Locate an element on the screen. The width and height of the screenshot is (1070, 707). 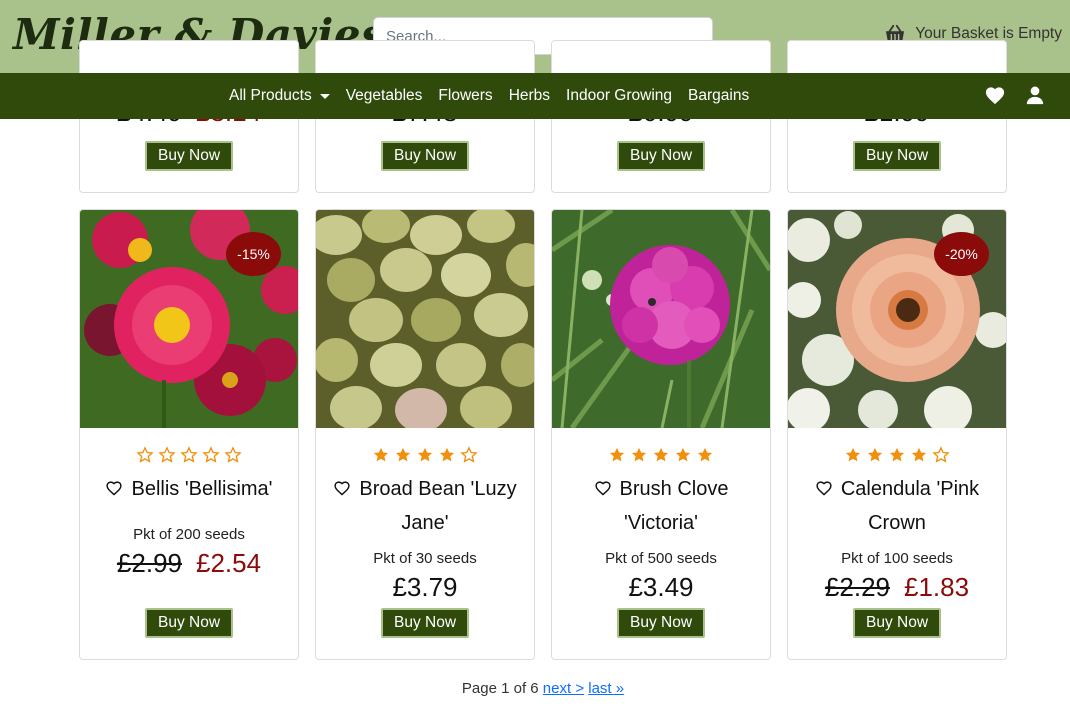
product-title: Broad Bean 'Luzy Jane' is located at coordinates (425, 506).